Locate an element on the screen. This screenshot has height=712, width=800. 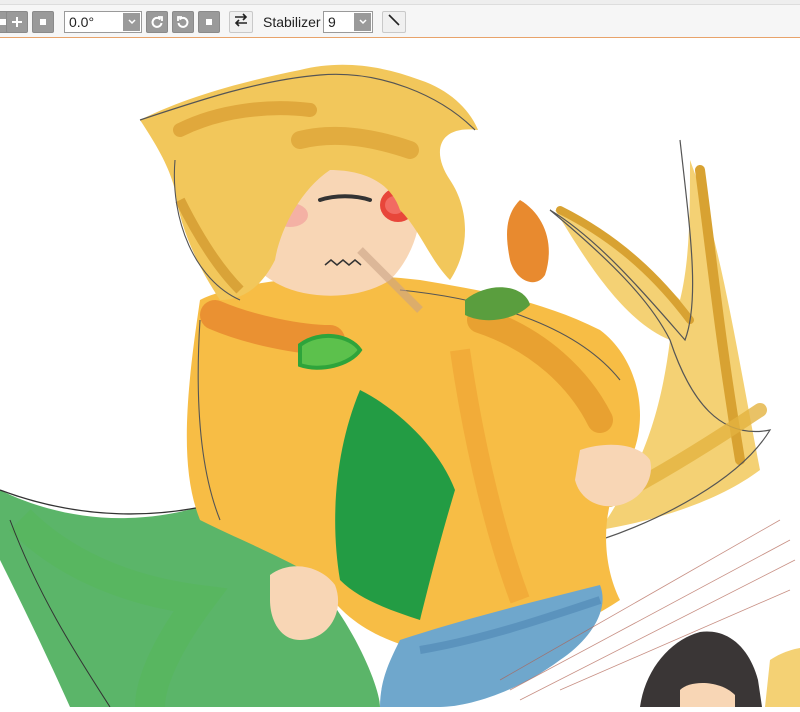
toolbar: 0.0° Stabilizer 9 is located at coordinates (400, 19).